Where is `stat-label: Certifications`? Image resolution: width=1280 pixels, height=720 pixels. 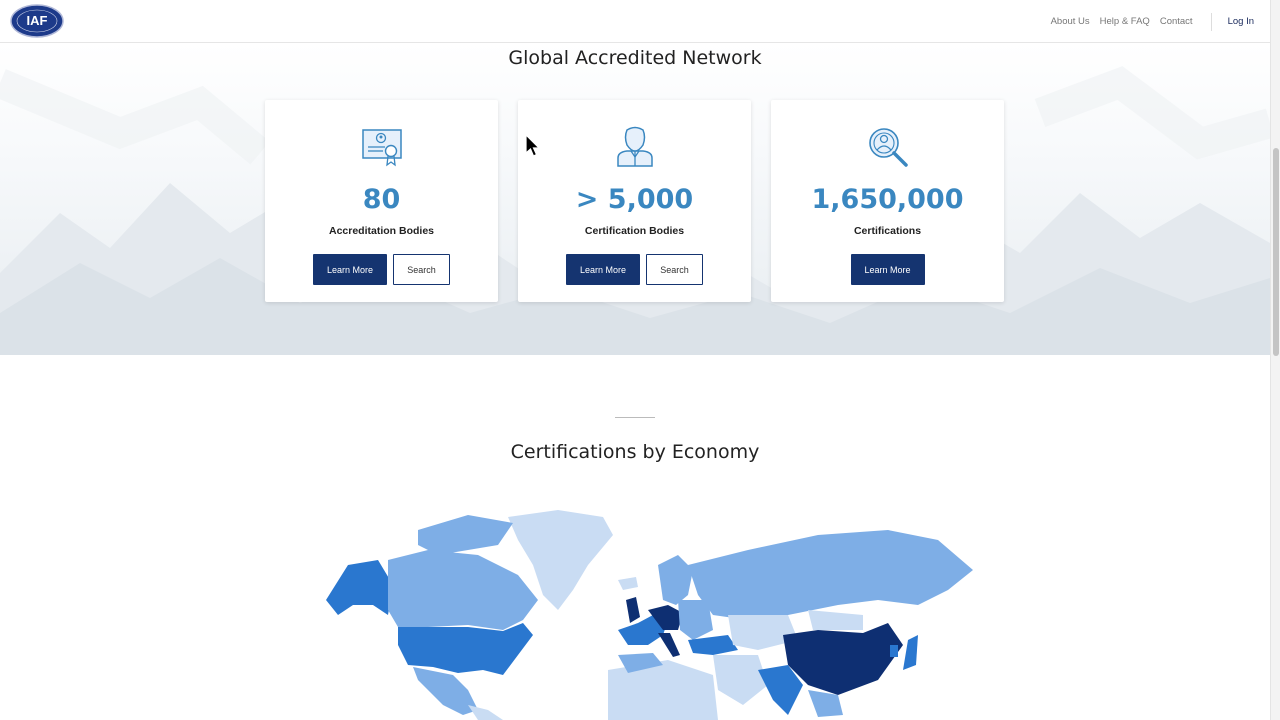 stat-label: Certifications is located at coordinates (887, 231).